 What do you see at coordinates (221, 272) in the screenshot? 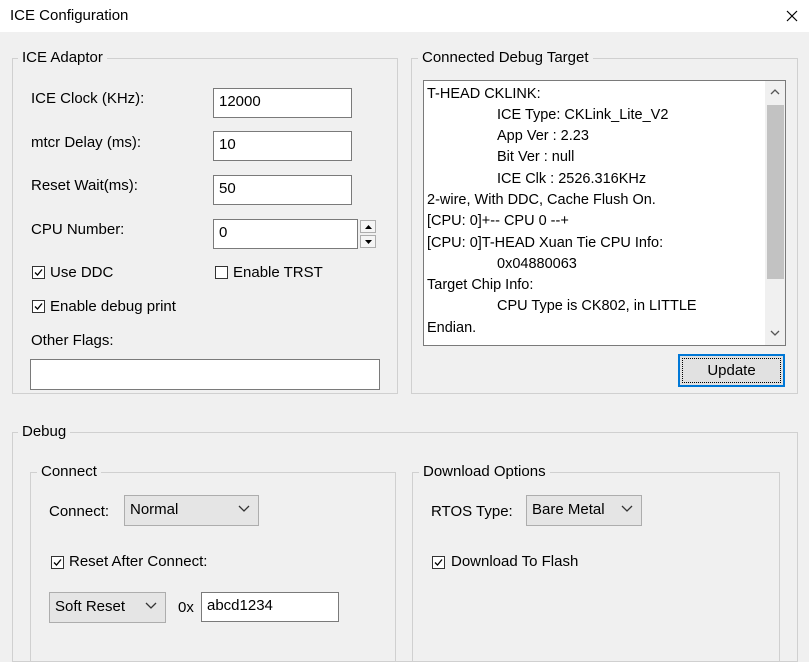
I see `enable-trst-checkbox` at bounding box center [221, 272].